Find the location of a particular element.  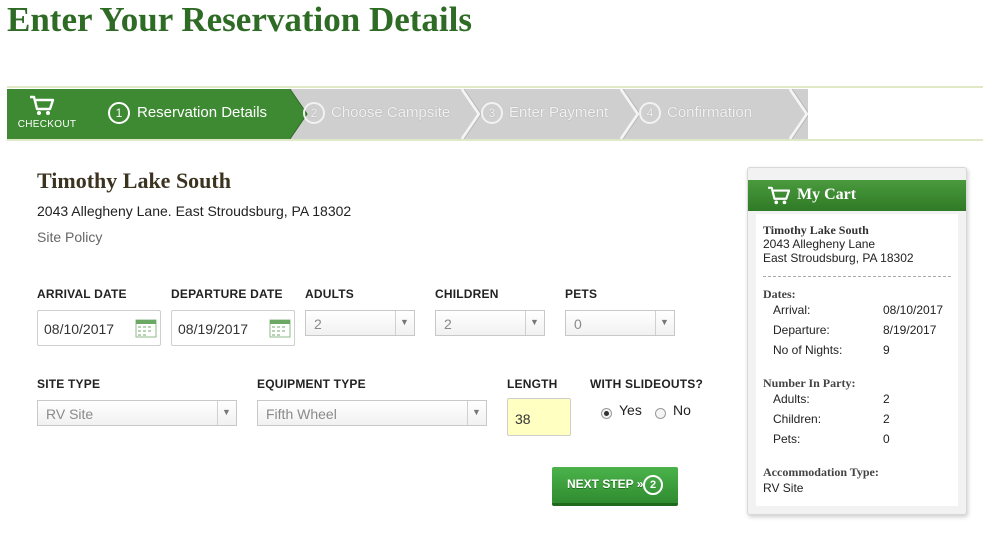

step-number: 2 is located at coordinates (314, 113).